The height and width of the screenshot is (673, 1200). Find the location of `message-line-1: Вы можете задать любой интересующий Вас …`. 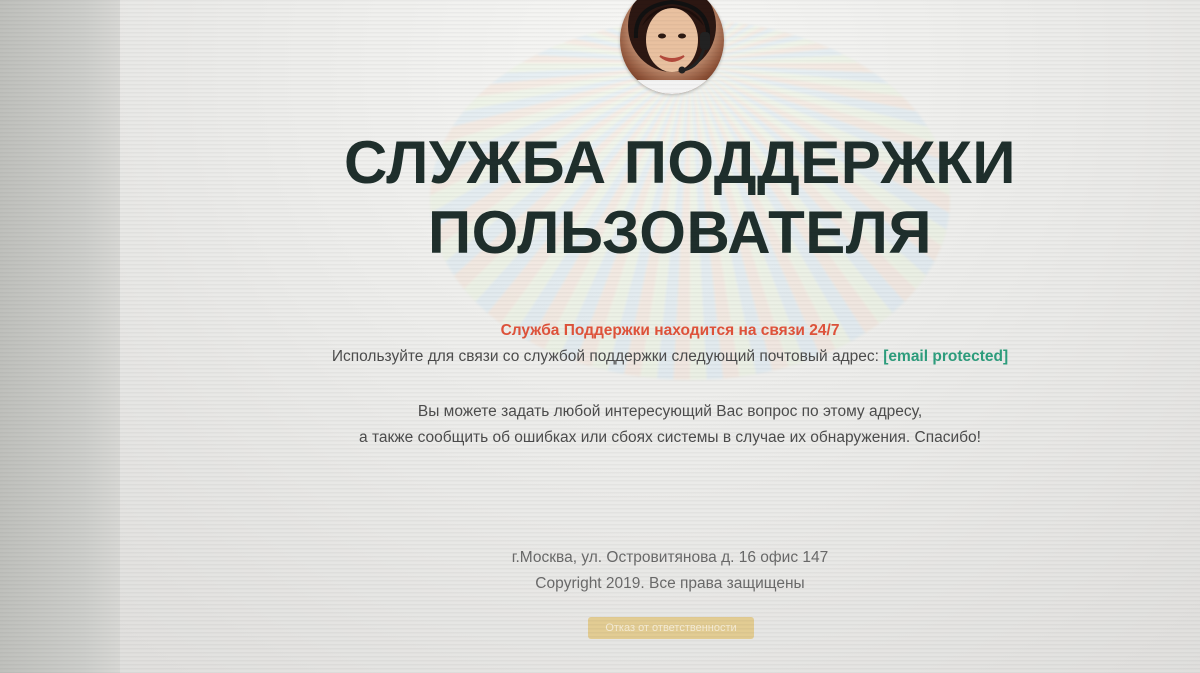

message-line-1: Вы можете задать любой интересующий Вас … is located at coordinates (670, 411).